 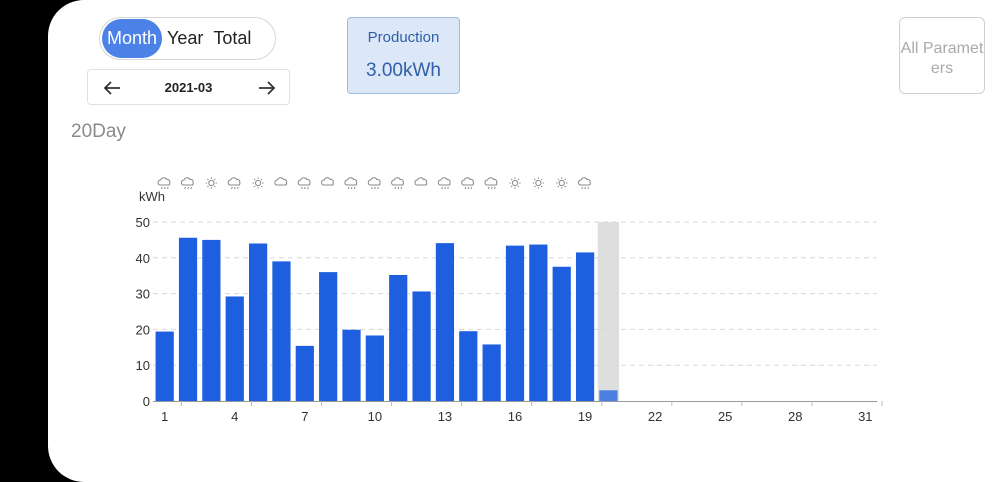 What do you see at coordinates (608, 311) in the screenshot?
I see `selected-day-highlight` at bounding box center [608, 311].